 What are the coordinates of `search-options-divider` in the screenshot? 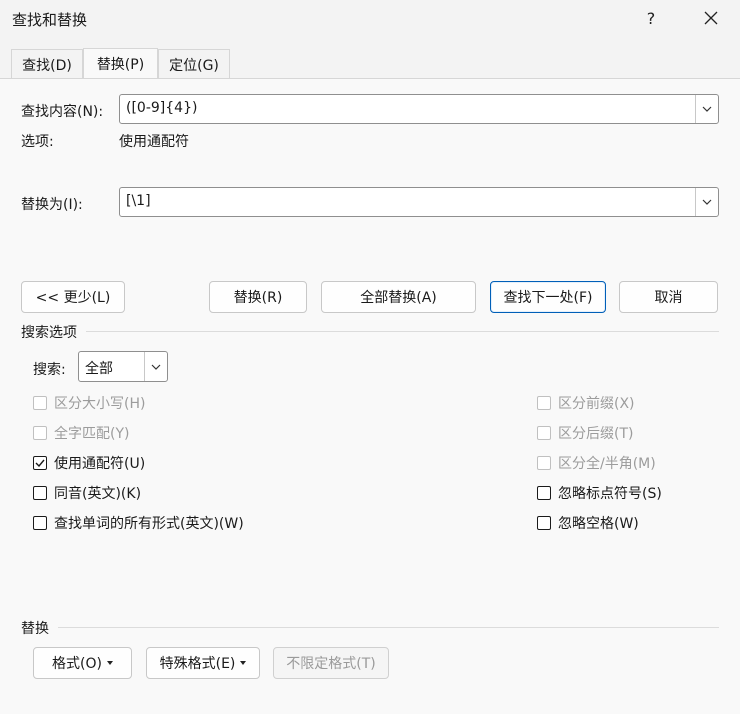 It's located at (402, 331).